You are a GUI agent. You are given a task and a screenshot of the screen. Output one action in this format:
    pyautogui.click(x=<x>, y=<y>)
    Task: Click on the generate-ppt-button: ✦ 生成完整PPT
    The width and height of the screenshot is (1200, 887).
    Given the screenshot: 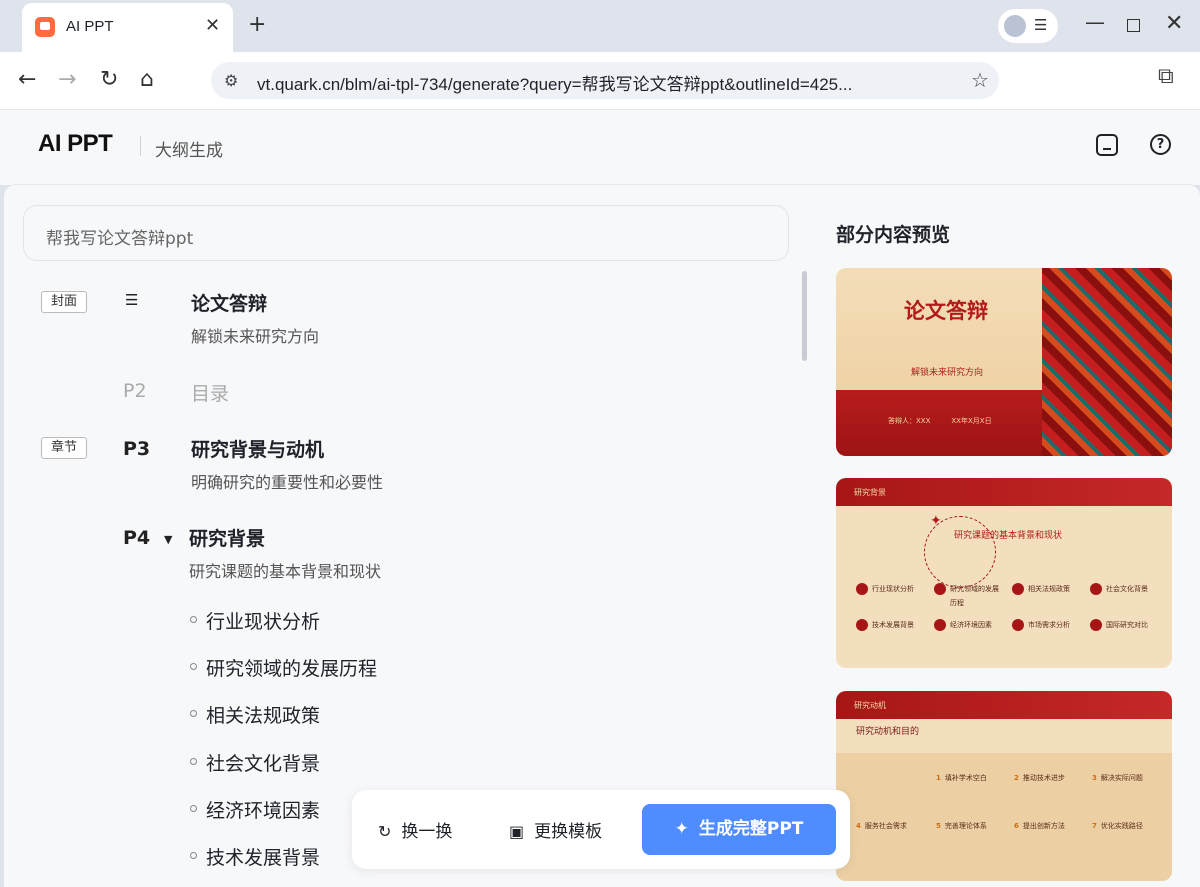 What is the action you would take?
    pyautogui.click(x=739, y=829)
    